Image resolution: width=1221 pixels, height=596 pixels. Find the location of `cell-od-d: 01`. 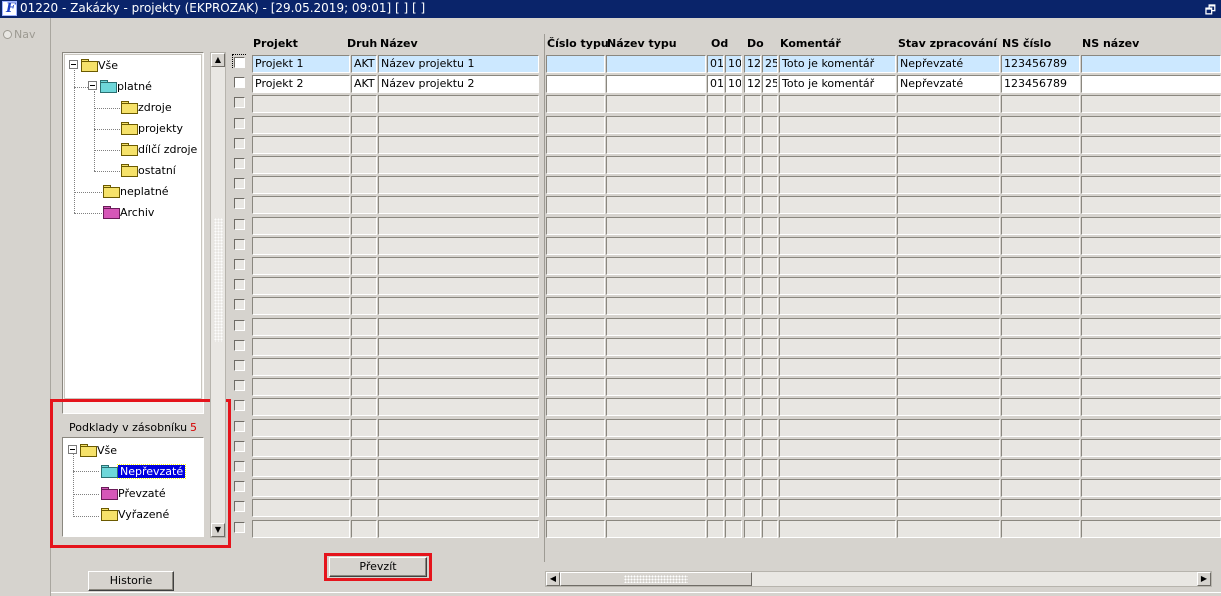

cell-od-d: 01 is located at coordinates (715, 84).